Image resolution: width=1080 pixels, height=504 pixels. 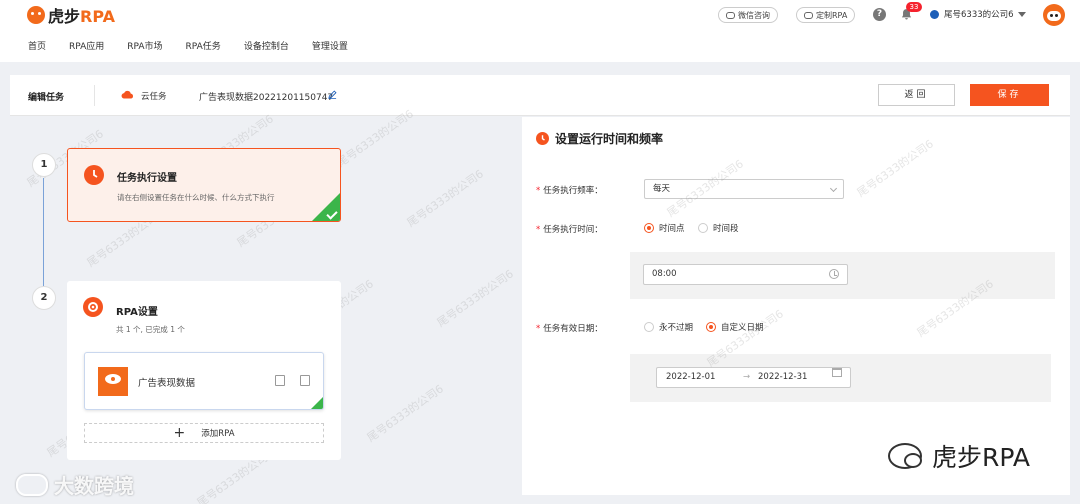 What do you see at coordinates (280, 380) in the screenshot?
I see `copy-icon` at bounding box center [280, 380].